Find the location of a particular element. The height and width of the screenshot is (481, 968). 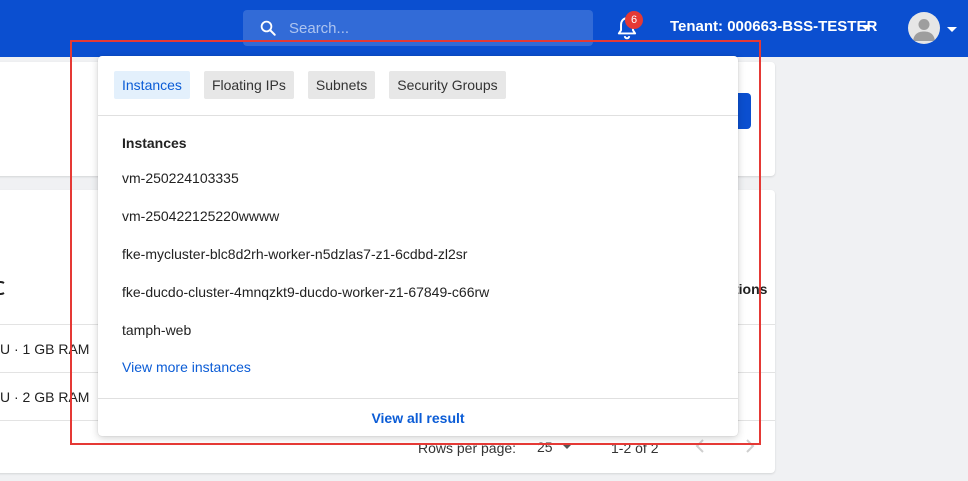

table-row-spec: U · 2 GB RAM is located at coordinates (45, 397).